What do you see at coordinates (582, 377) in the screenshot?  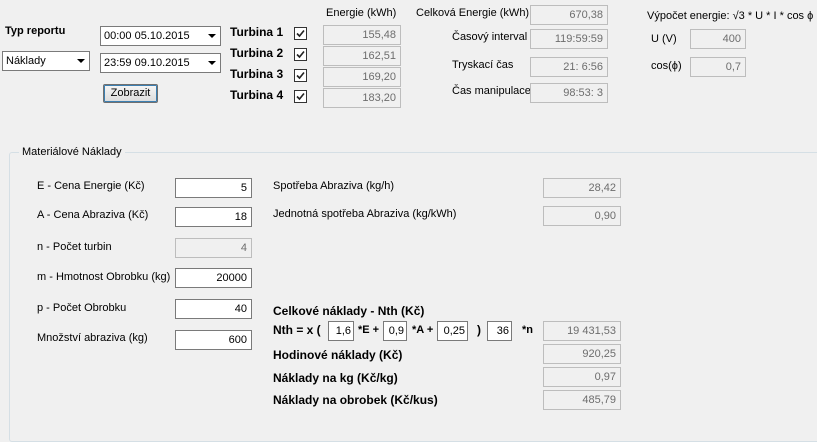 I see `costs-per-kg-value: 0,97` at bounding box center [582, 377].